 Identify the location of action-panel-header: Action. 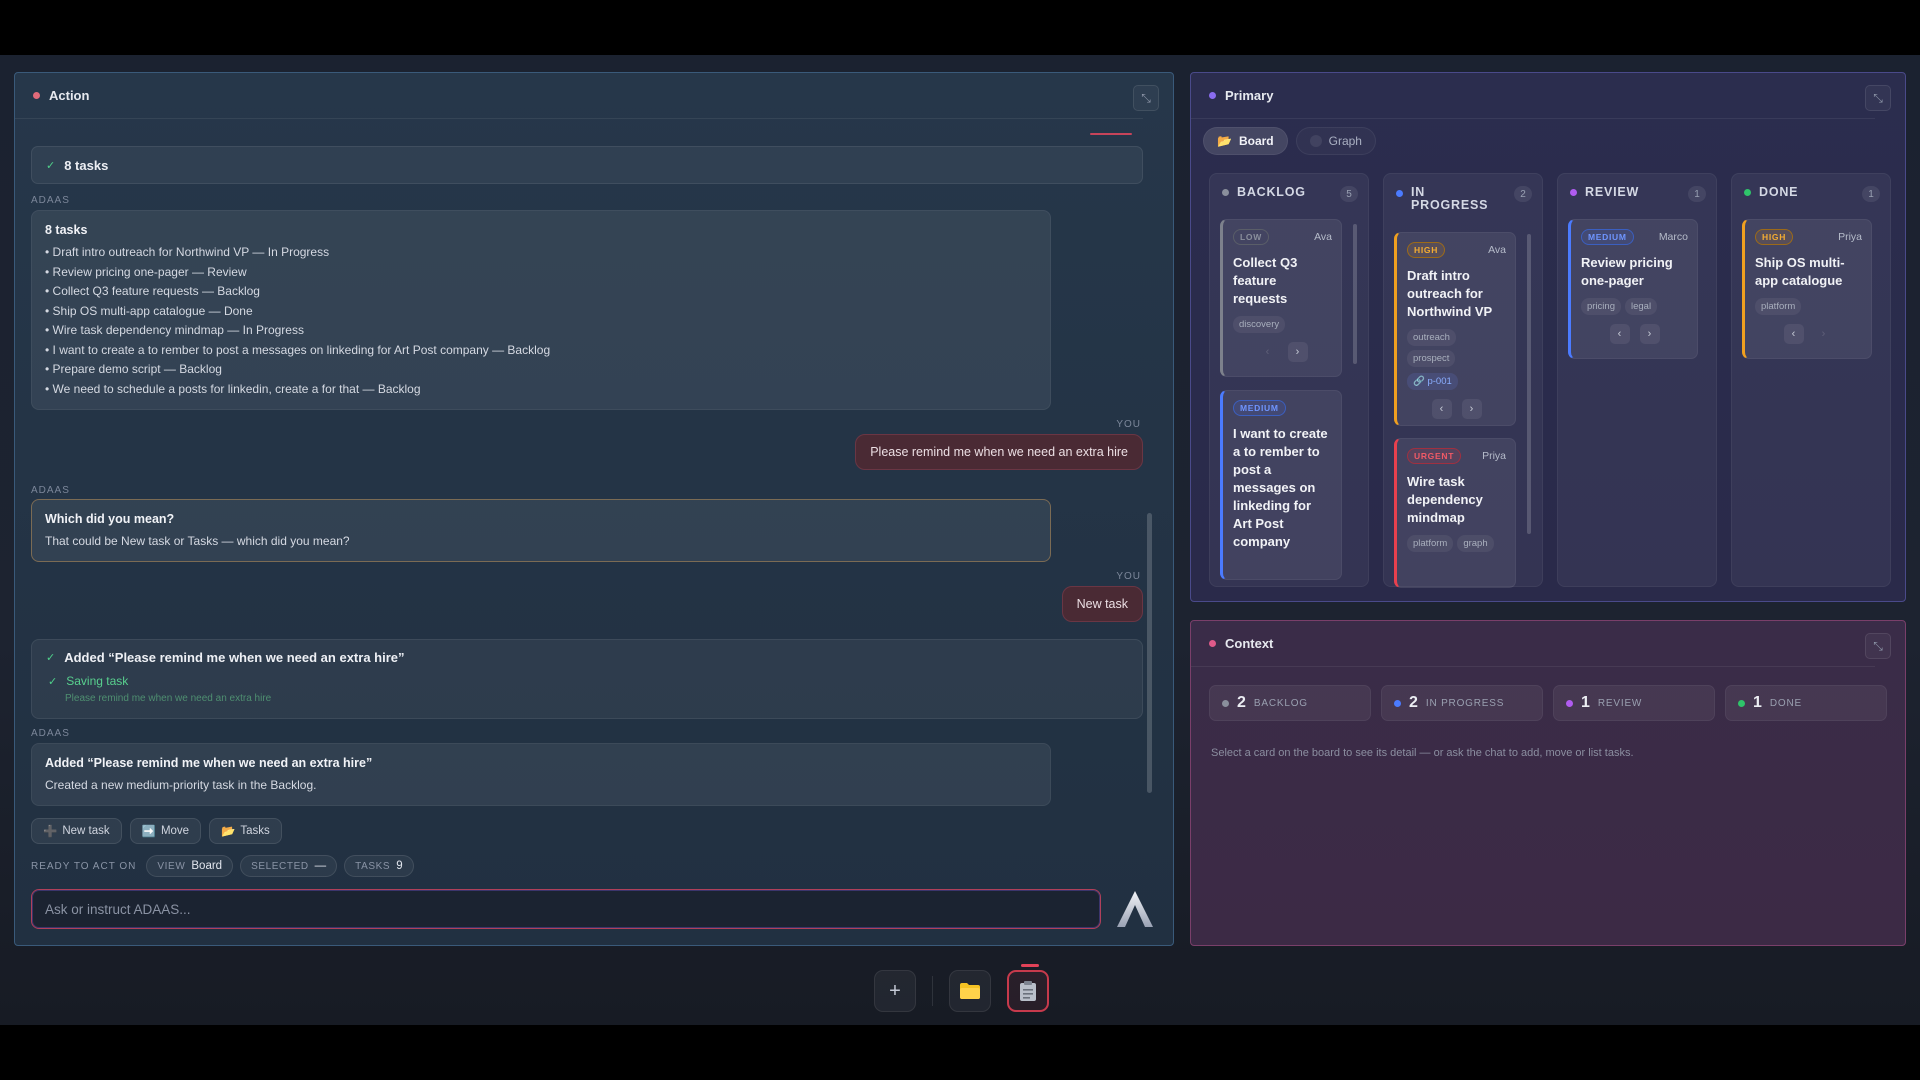
(579, 96).